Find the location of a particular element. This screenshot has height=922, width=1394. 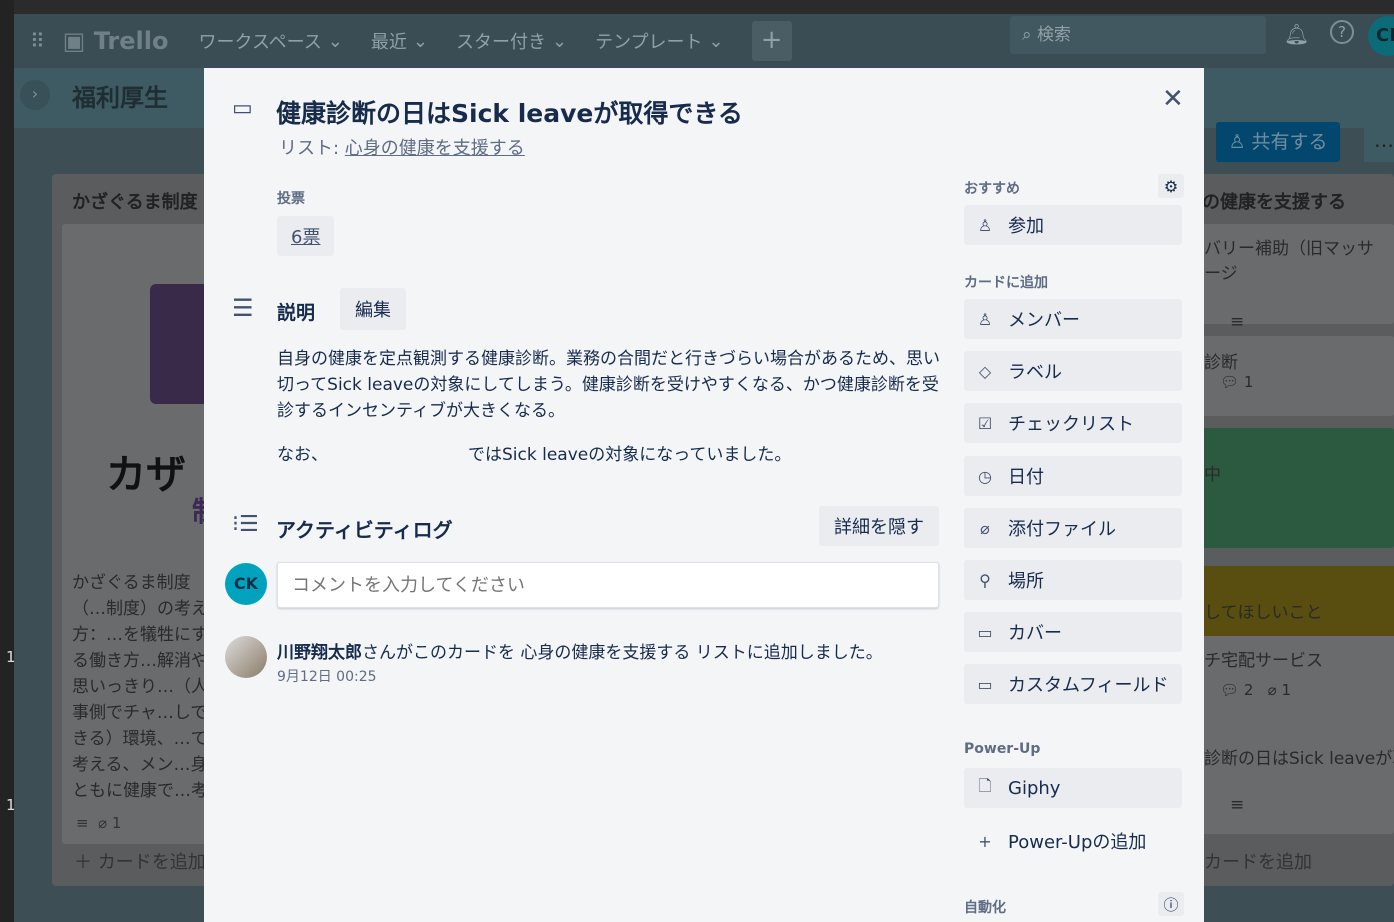

list-link: 心身の健康を支援する is located at coordinates (435, 148).